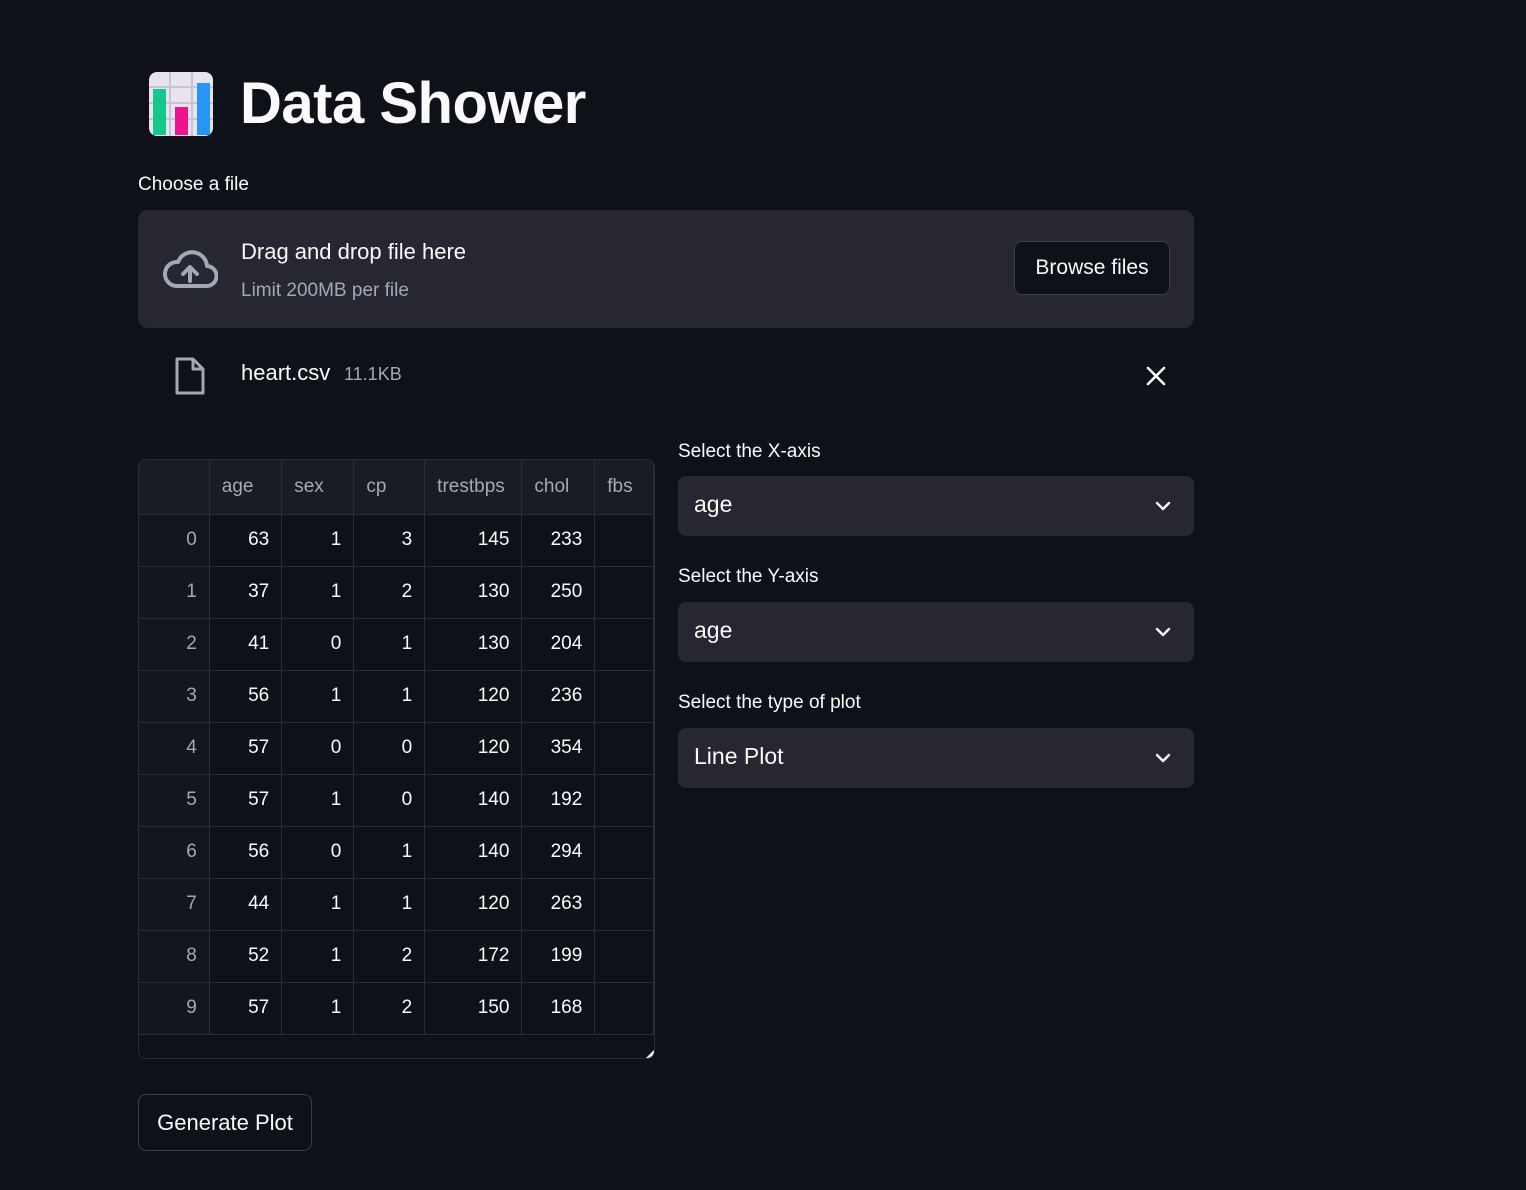  I want to click on row-index: 2, so click(174, 644).